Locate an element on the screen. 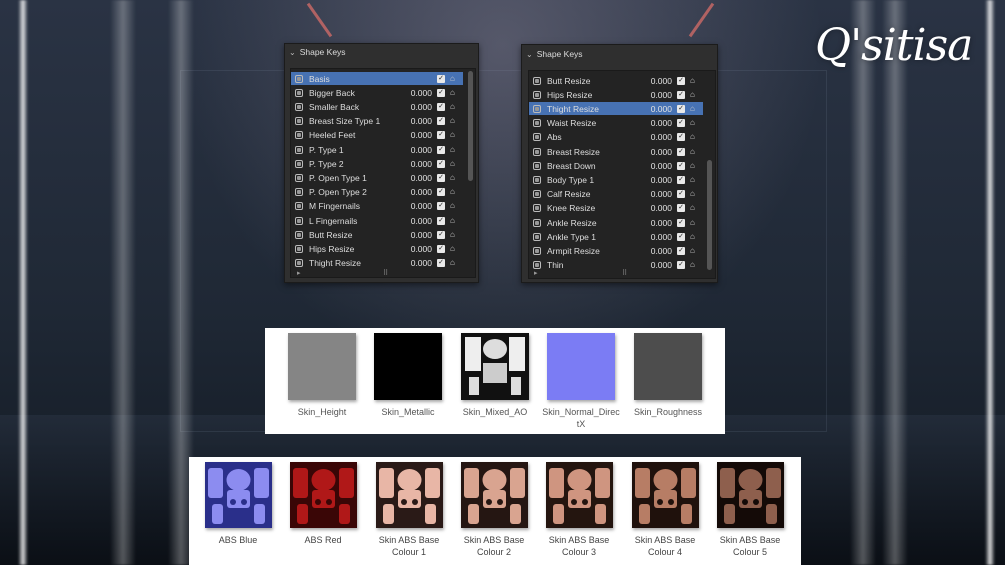  resize-grip-icon: ⠿ is located at coordinates (385, 273).